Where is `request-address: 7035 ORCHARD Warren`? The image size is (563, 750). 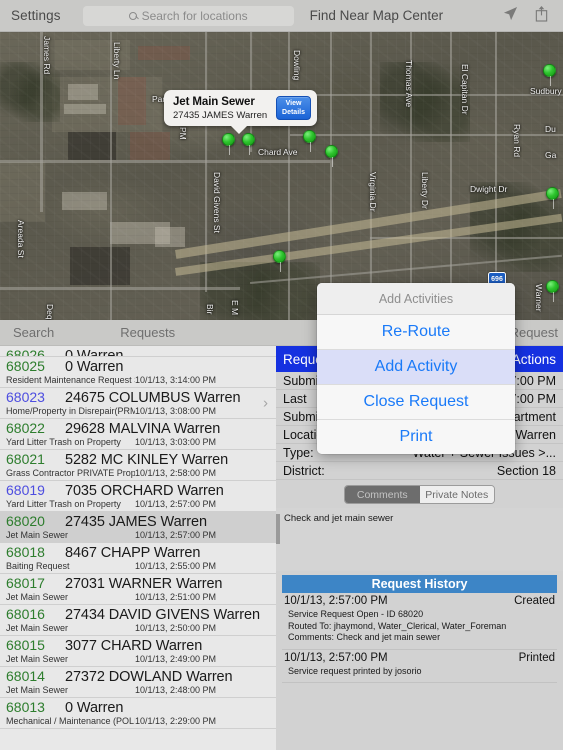 request-address: 7035 ORCHARD Warren is located at coordinates (144, 491).